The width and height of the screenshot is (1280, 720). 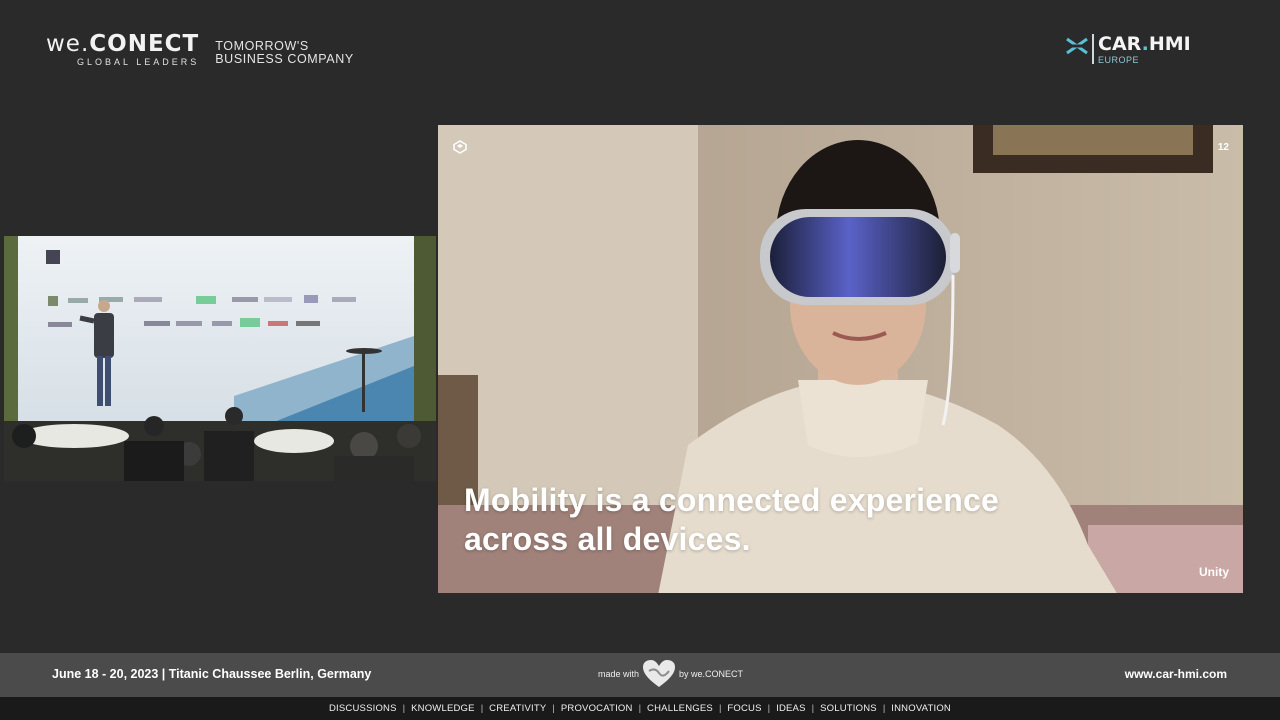 I want to click on slide-title-line1: Mobility is a connected experience, so click(x=731, y=500).